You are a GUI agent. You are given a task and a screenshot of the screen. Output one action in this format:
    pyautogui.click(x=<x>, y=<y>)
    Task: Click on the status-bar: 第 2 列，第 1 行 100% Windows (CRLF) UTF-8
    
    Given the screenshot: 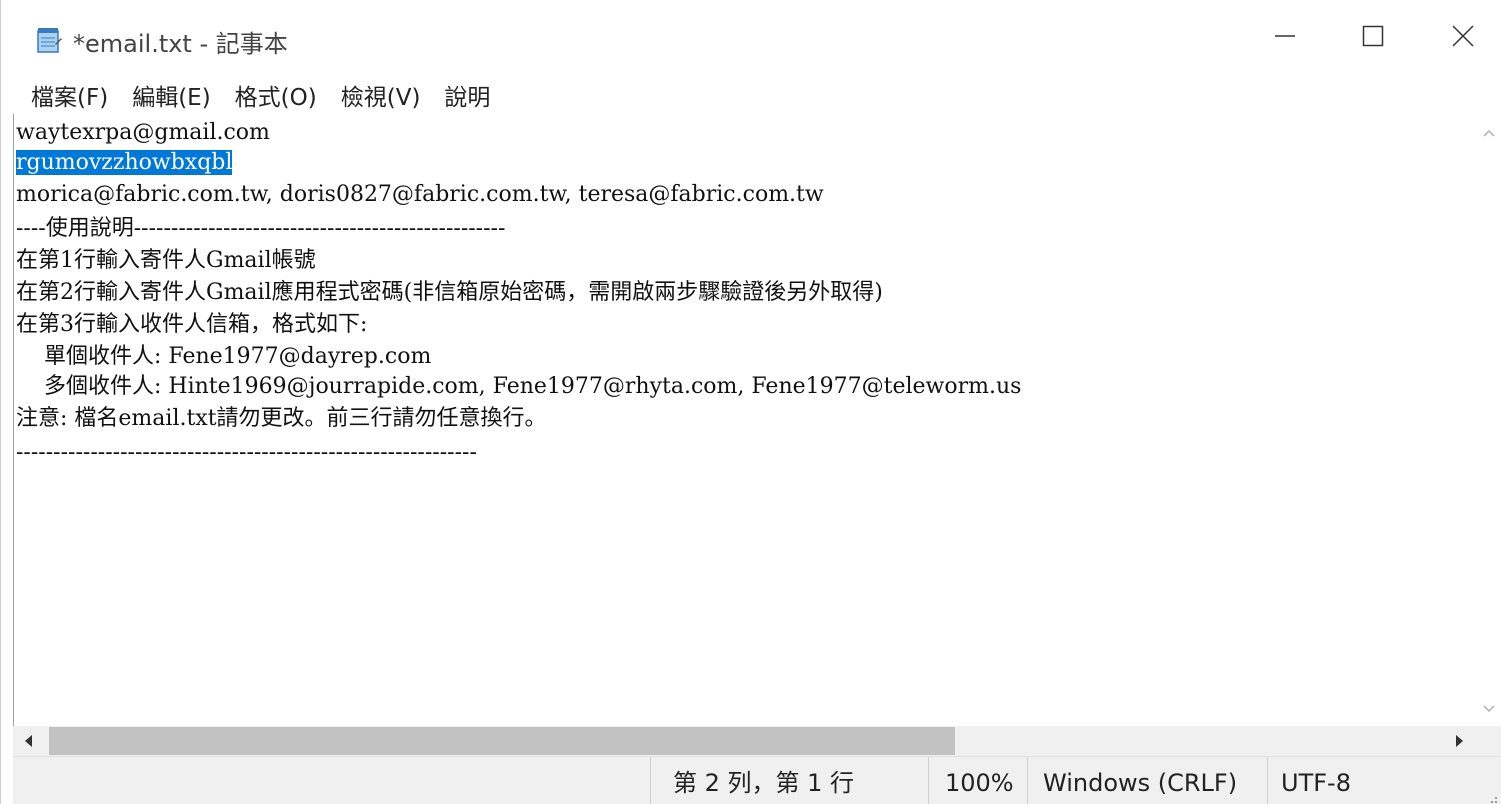 What is the action you would take?
    pyautogui.click(x=757, y=780)
    